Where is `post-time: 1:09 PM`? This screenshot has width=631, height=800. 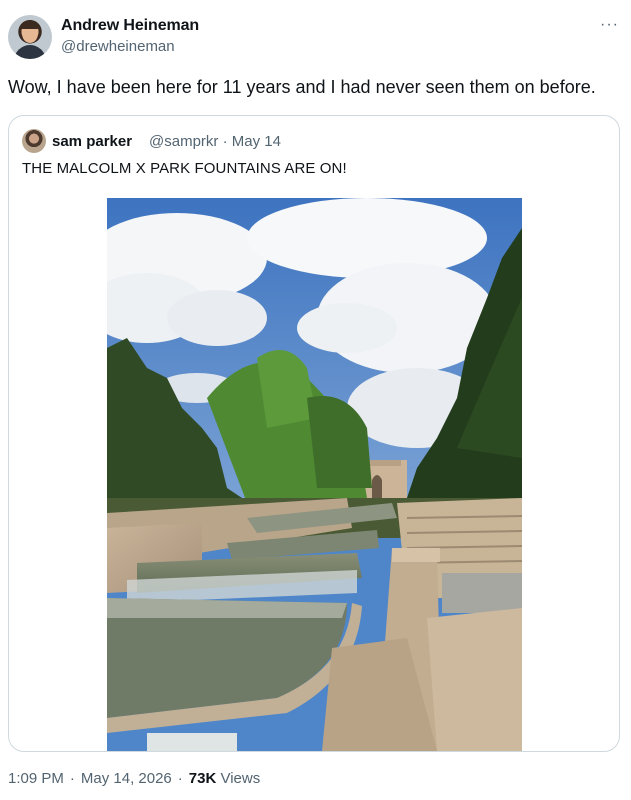
post-time: 1:09 PM is located at coordinates (36, 778).